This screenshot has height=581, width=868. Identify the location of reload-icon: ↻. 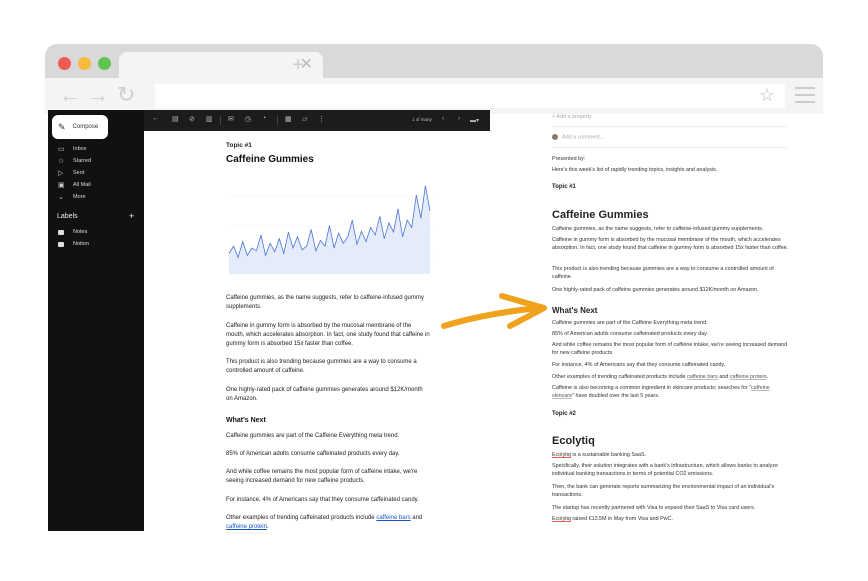
(126, 95).